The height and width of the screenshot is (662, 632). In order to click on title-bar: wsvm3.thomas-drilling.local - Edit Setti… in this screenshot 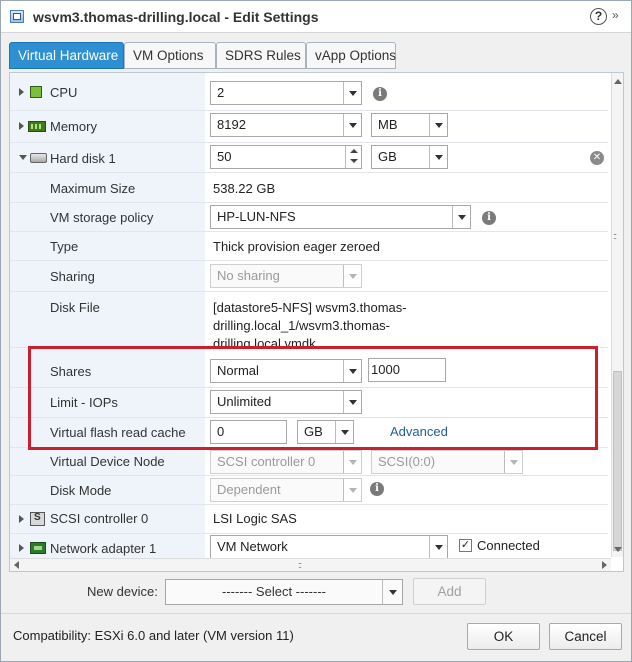, I will do `click(316, 17)`.